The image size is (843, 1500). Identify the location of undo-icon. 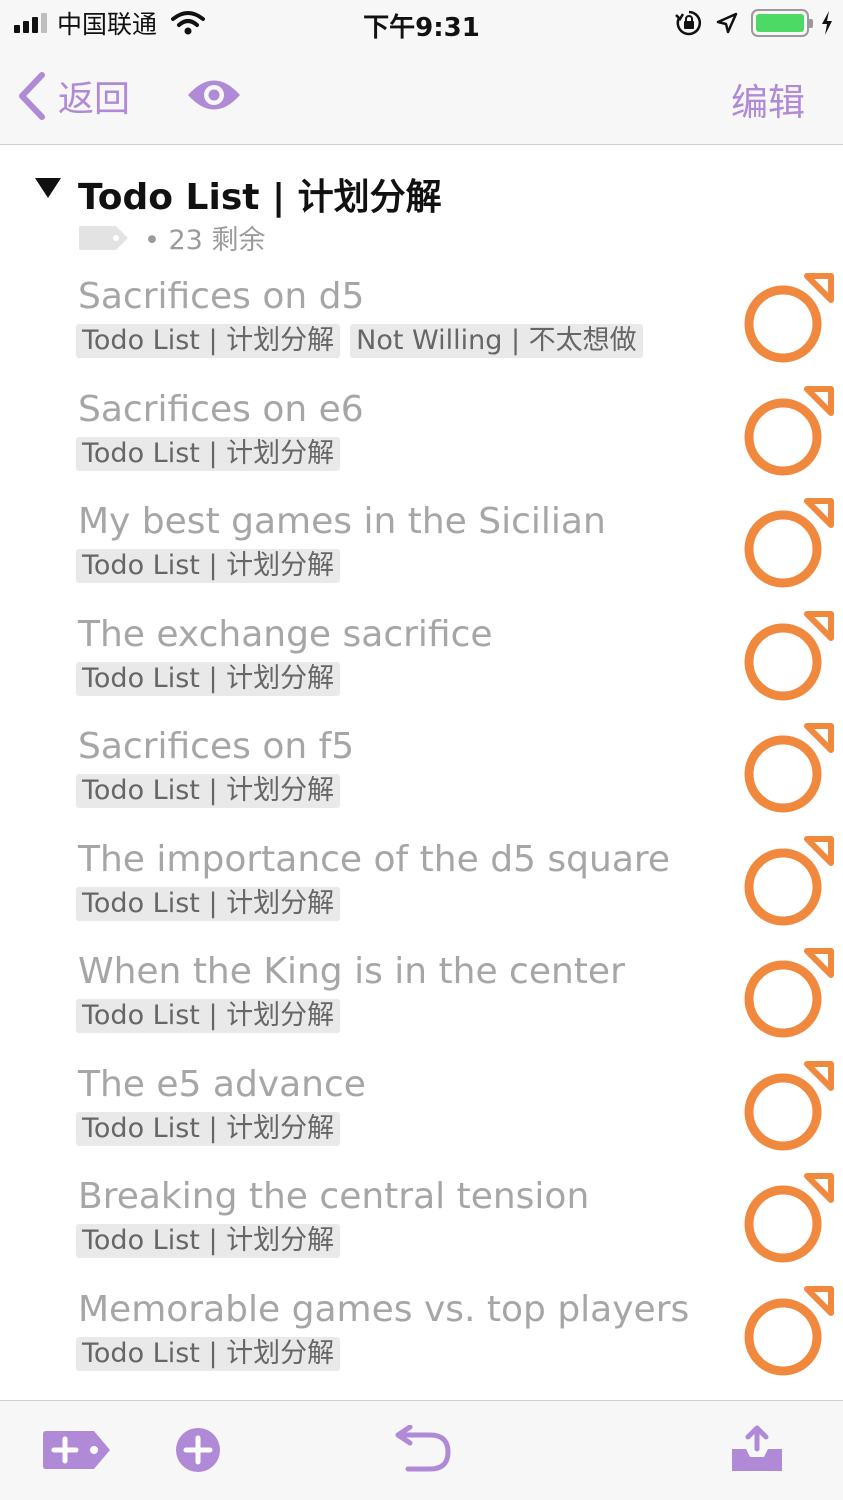
(421, 1450).